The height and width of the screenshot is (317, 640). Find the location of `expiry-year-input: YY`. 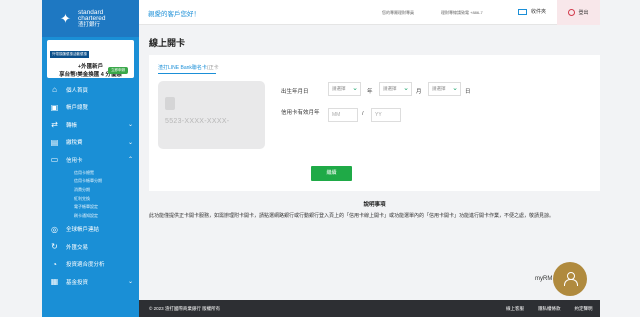

expiry-year-input: YY is located at coordinates (386, 115).